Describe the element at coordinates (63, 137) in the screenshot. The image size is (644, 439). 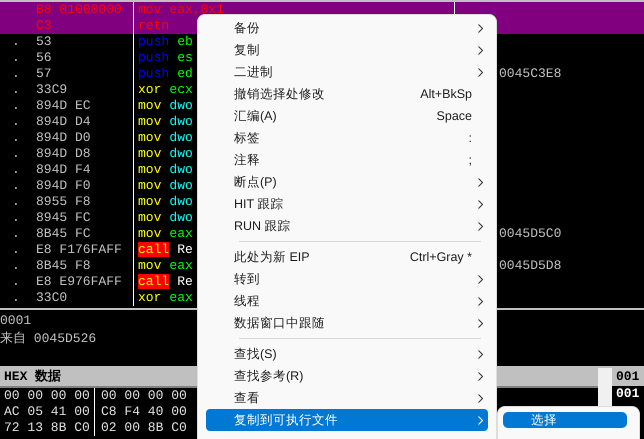
I see `hex-bytes: 894D D0` at that location.